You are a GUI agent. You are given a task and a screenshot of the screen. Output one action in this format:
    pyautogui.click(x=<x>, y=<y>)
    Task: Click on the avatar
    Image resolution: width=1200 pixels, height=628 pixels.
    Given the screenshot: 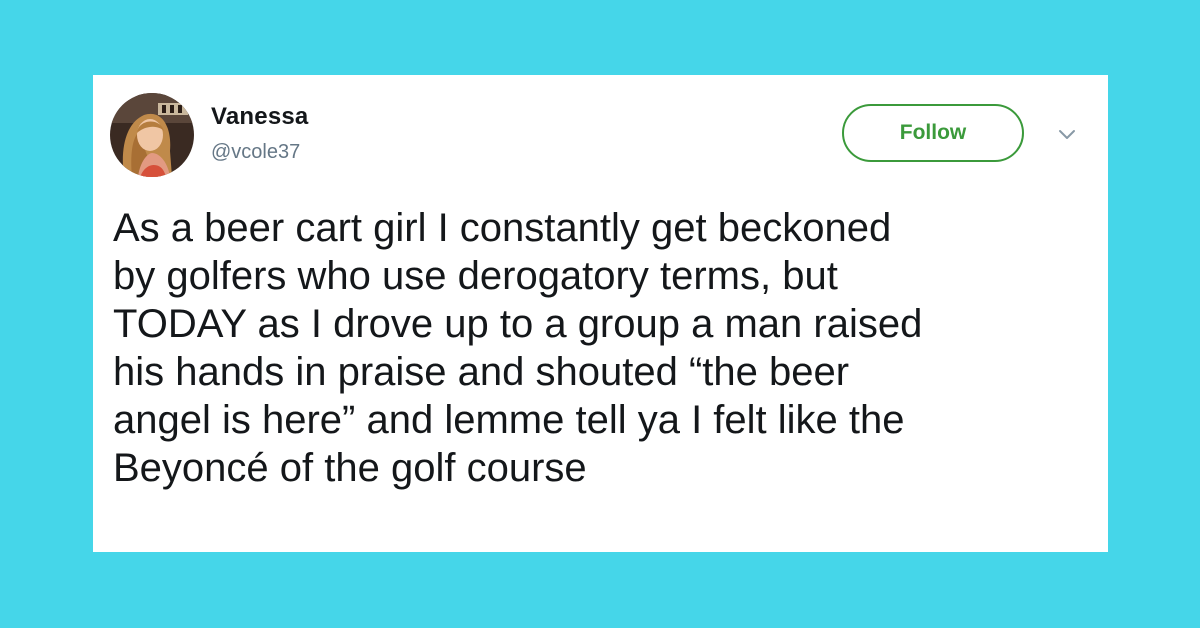 What is the action you would take?
    pyautogui.click(x=152, y=135)
    